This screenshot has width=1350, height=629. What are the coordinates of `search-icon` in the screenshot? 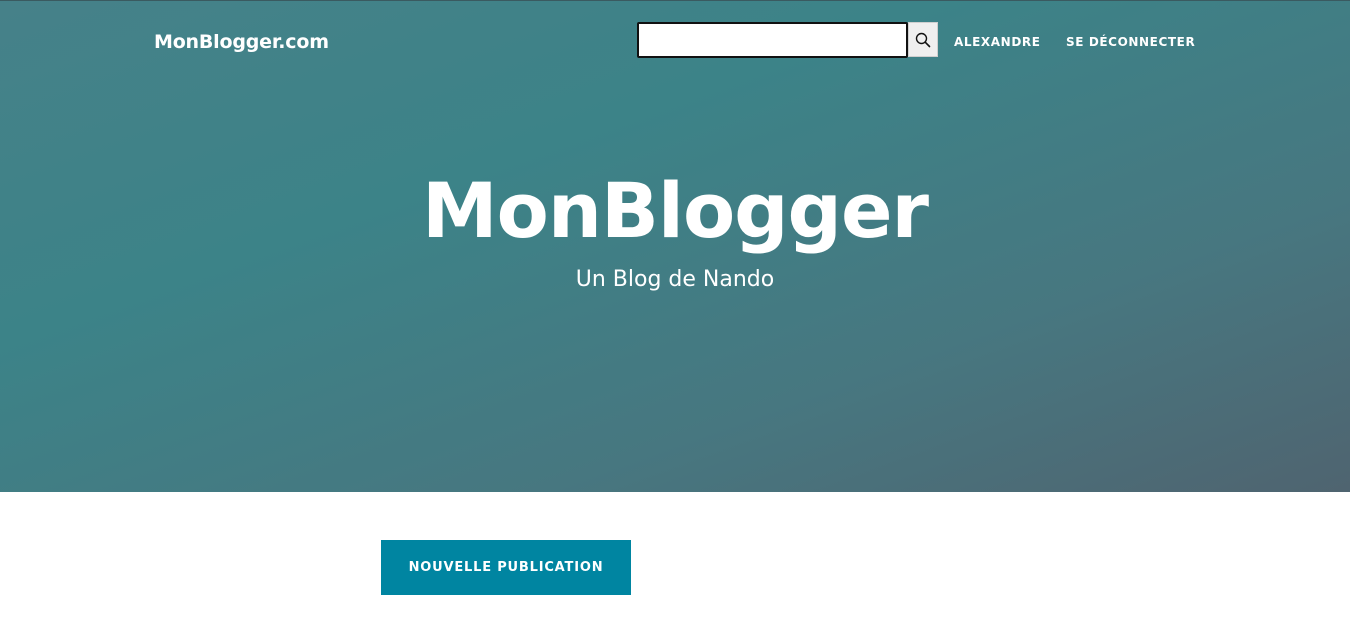 It's located at (923, 39).